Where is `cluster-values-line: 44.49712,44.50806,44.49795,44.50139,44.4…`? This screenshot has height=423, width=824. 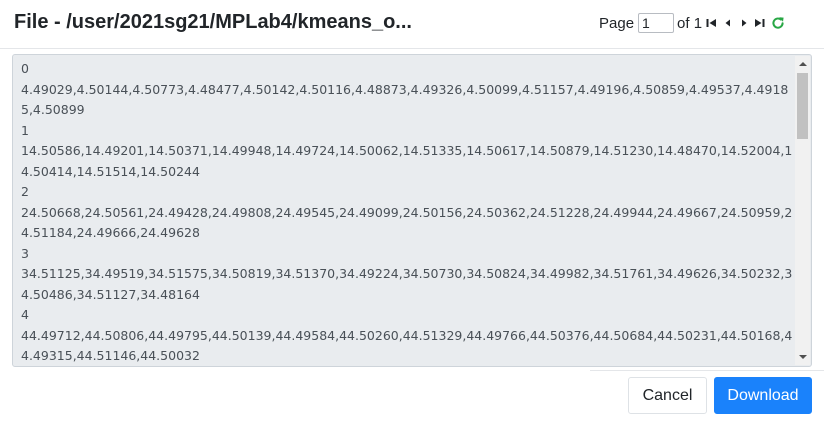
cluster-values-line: 44.49712,44.50806,44.49795,44.50139,44.4… is located at coordinates (407, 345).